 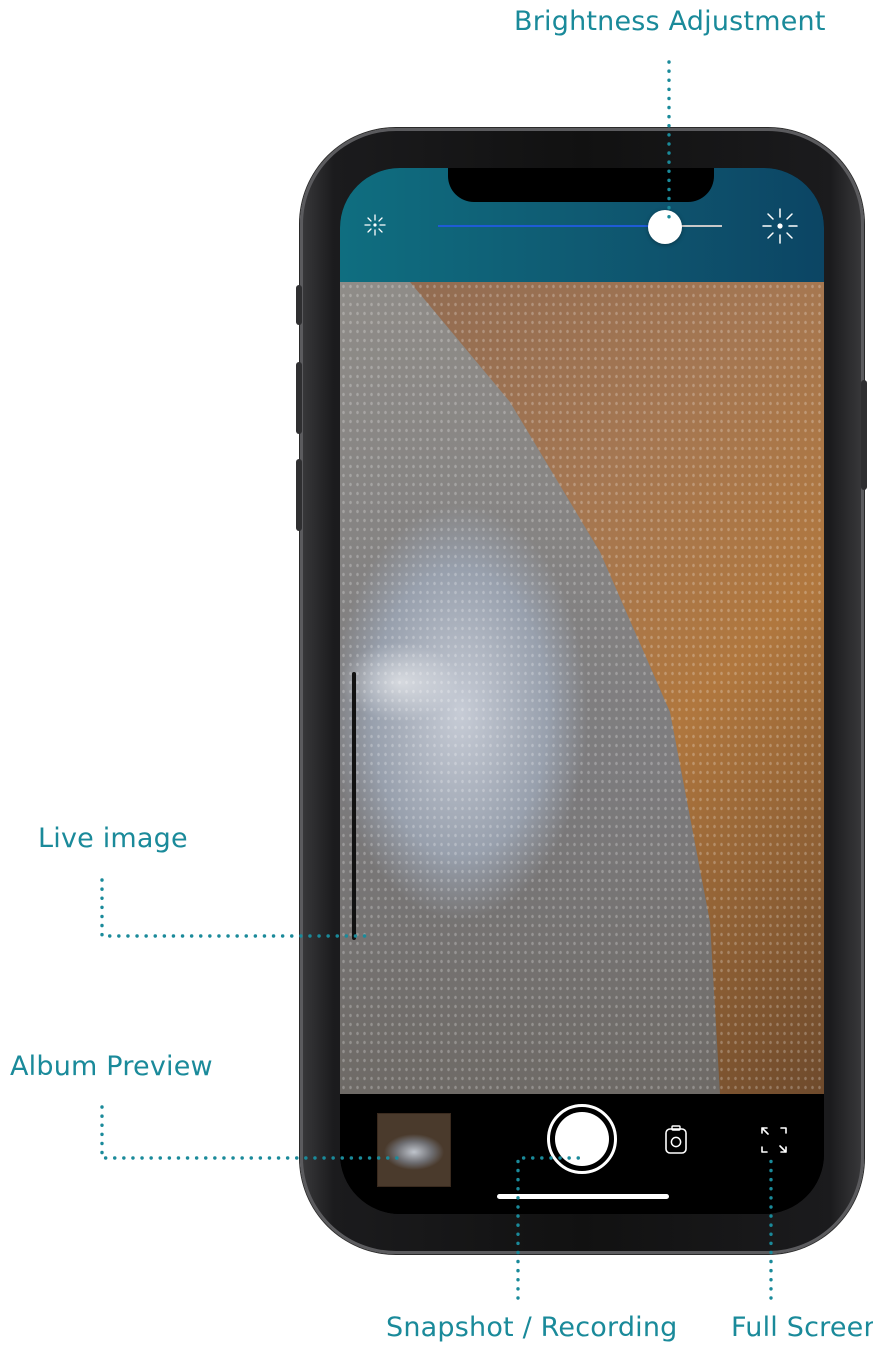 What do you see at coordinates (237, 908) in the screenshot?
I see `live-image-leader-line` at bounding box center [237, 908].